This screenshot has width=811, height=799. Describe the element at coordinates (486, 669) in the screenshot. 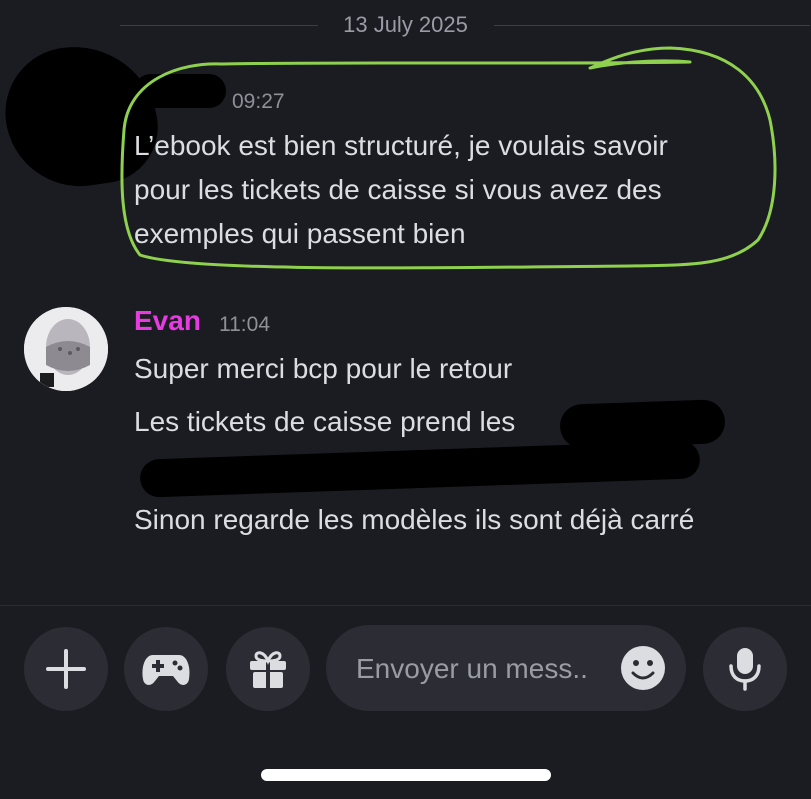

I see `message-input` at that location.